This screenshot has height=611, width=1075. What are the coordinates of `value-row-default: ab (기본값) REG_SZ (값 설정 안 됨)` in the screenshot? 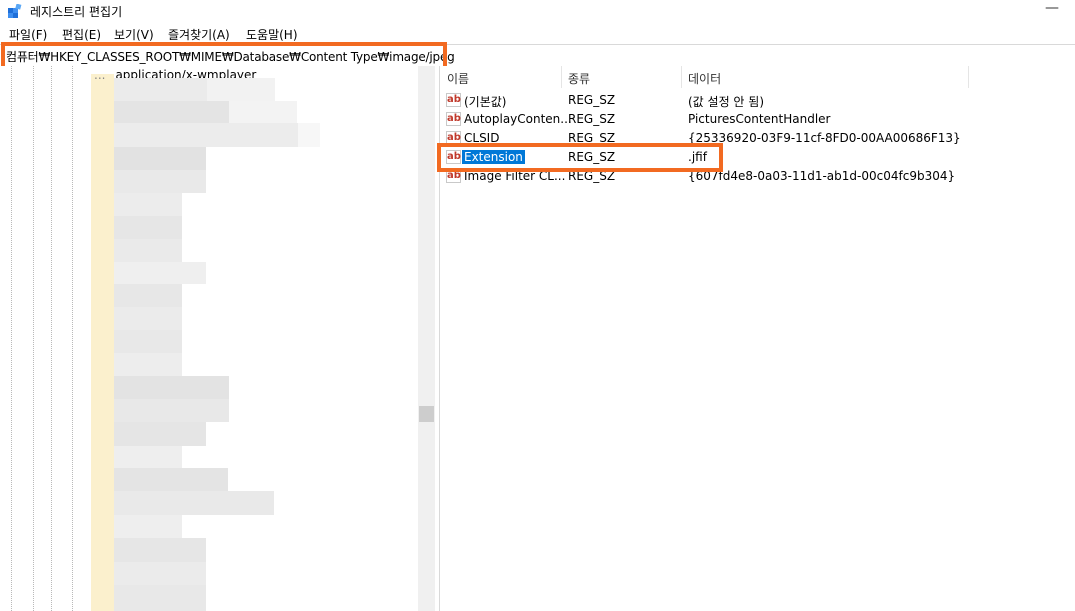 It's located at (757, 100).